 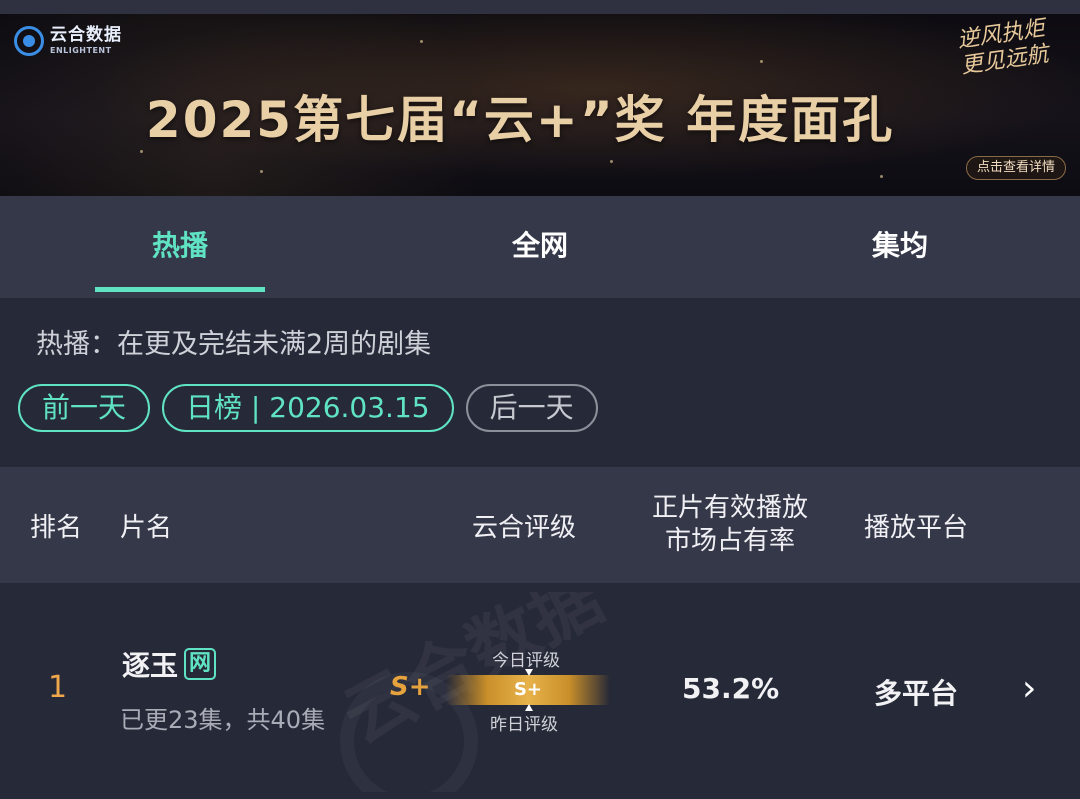 I want to click on header-market-share-label: 正片有效播放 市场占有率, so click(x=729, y=524).